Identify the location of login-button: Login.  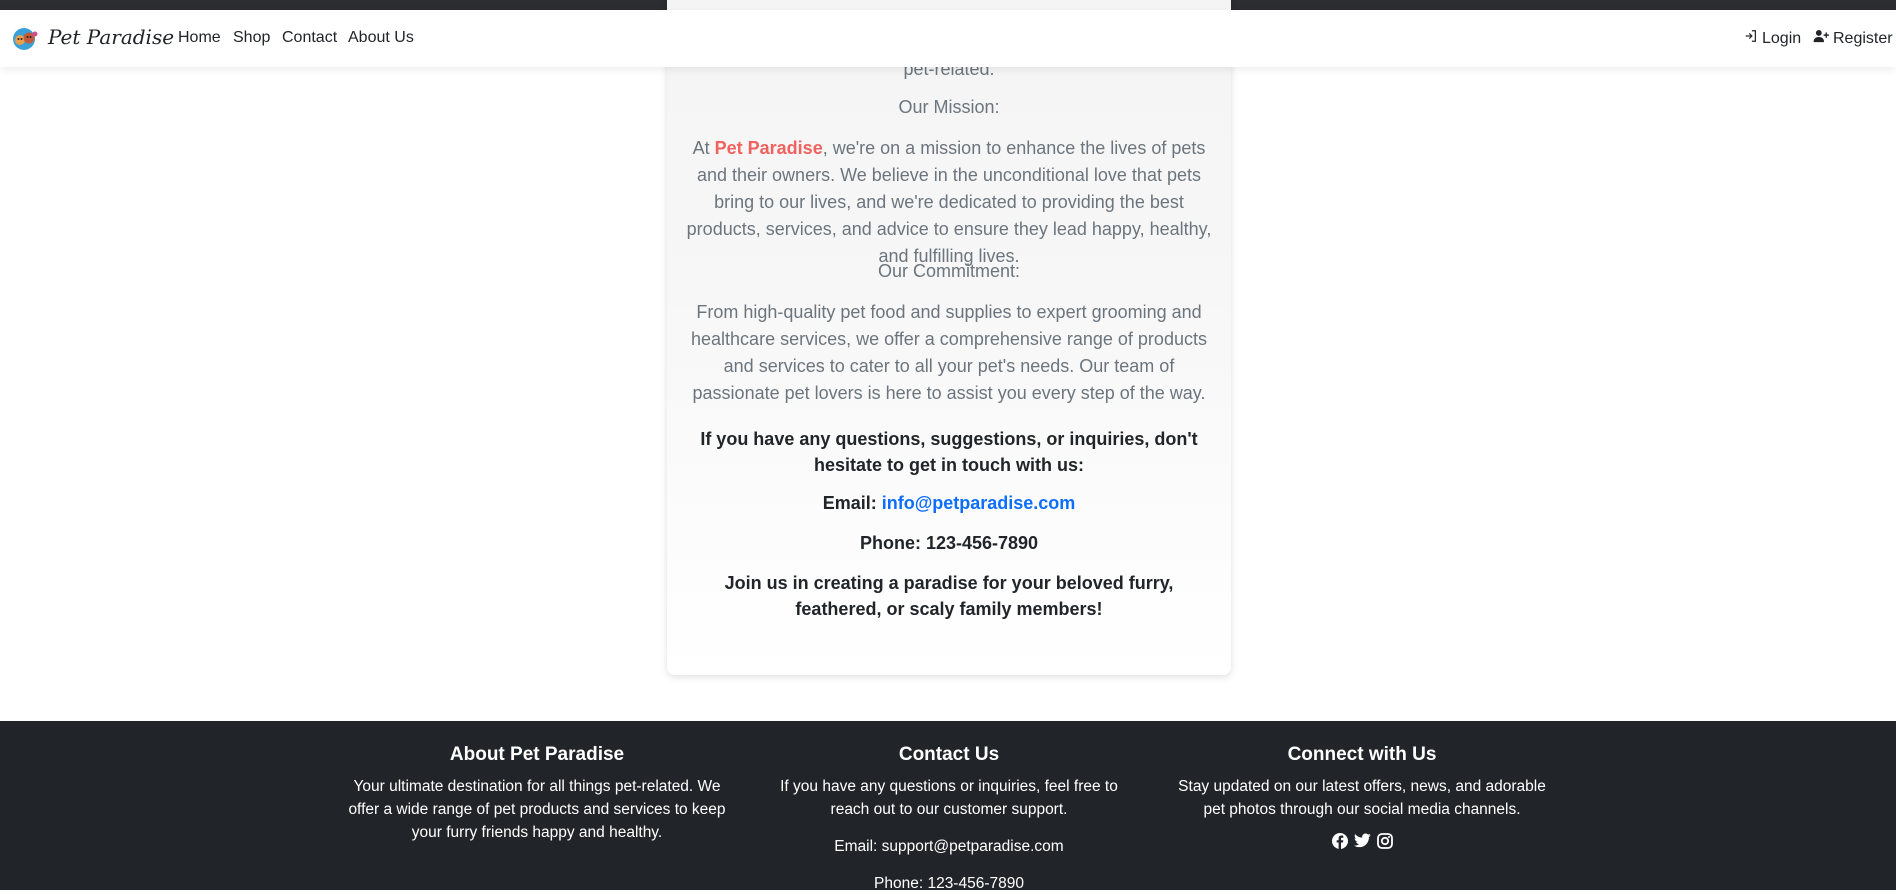
(1772, 38).